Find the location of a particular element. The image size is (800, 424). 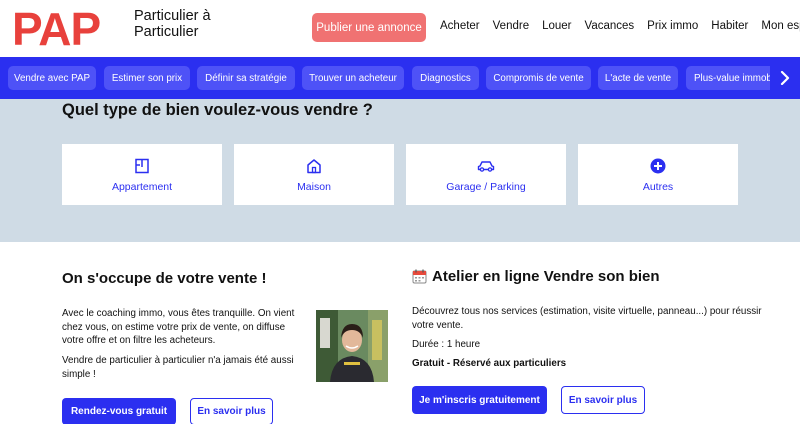

nav-acheter: Acheter is located at coordinates (460, 26).